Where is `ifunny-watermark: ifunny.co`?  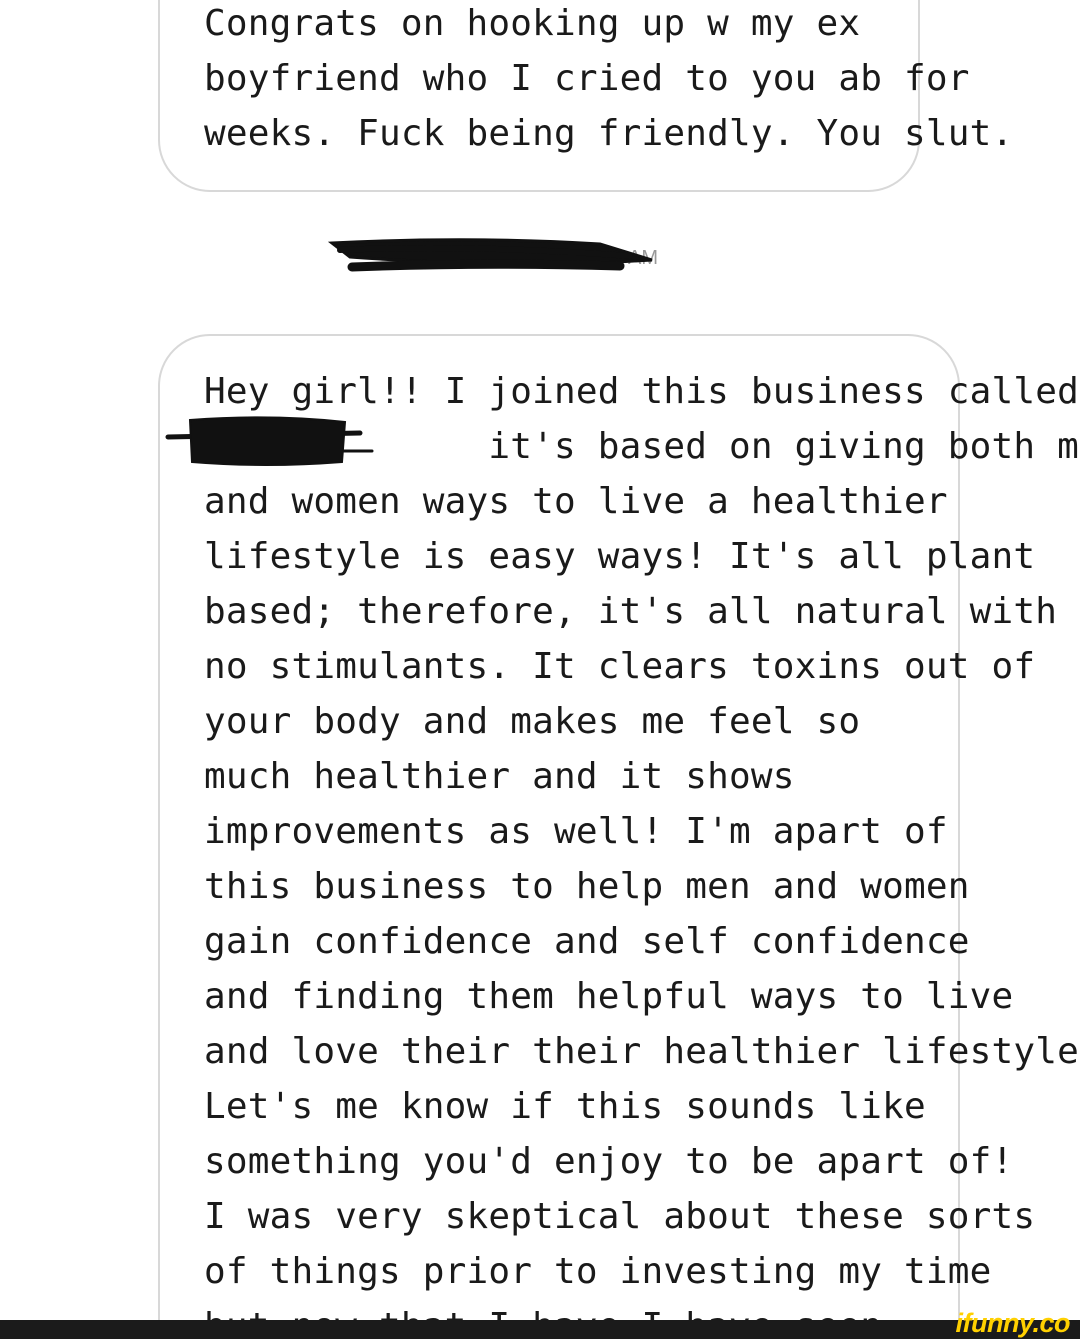 ifunny-watermark: ifunny.co is located at coordinates (1013, 1323).